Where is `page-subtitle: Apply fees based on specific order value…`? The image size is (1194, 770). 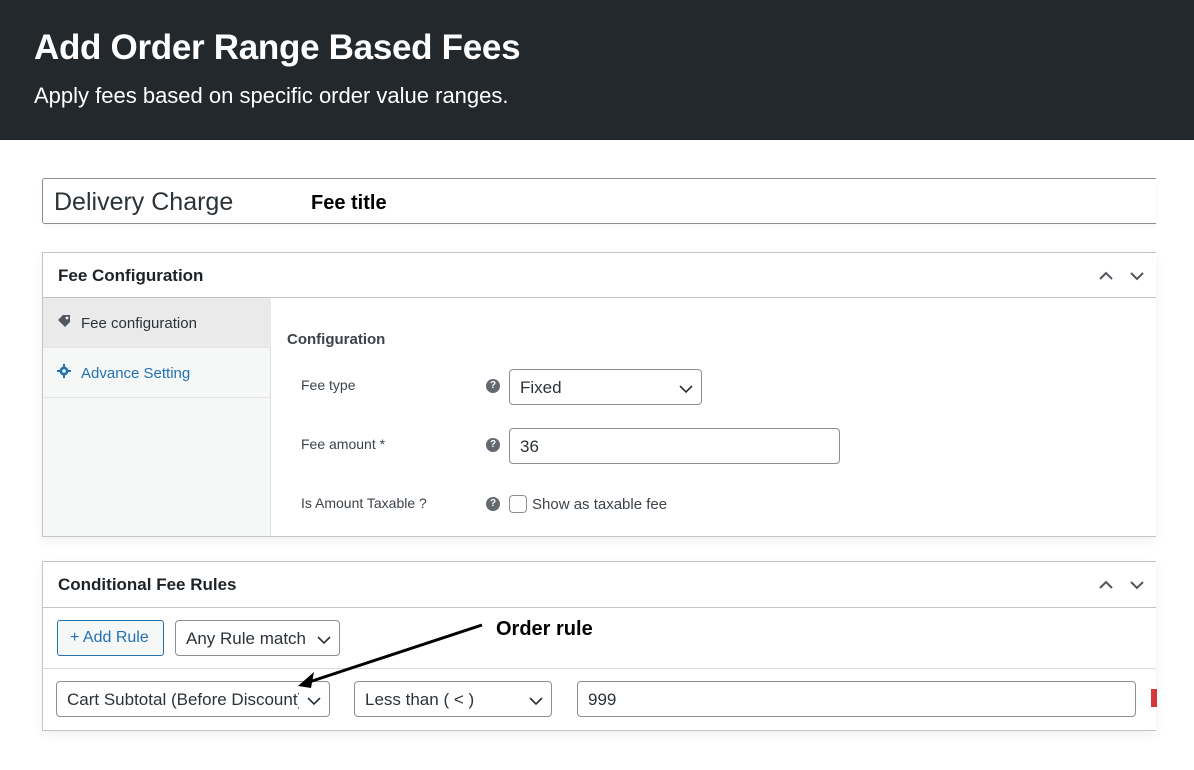
page-subtitle: Apply fees based on specific order value… is located at coordinates (271, 95).